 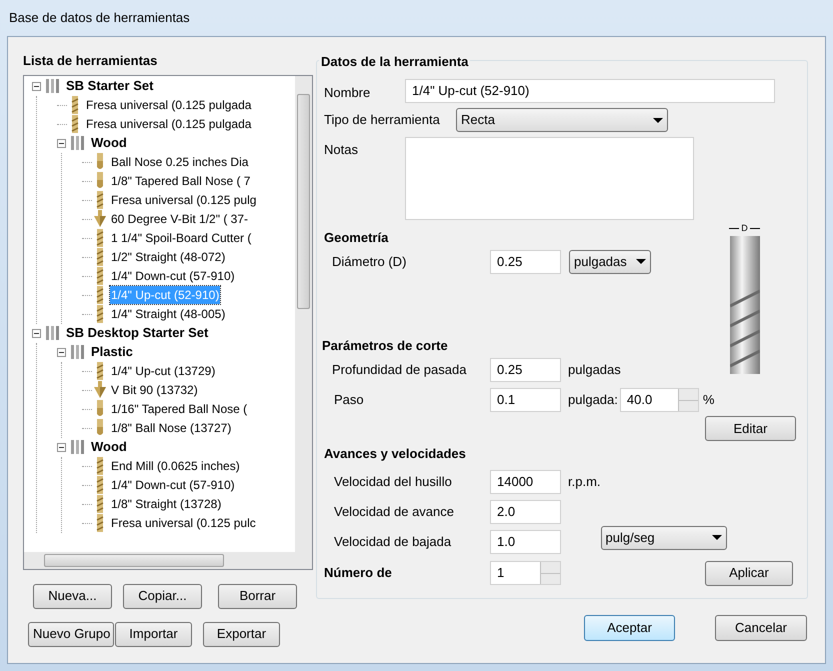 I want to click on unit-label: pulgada:, so click(x=593, y=400).